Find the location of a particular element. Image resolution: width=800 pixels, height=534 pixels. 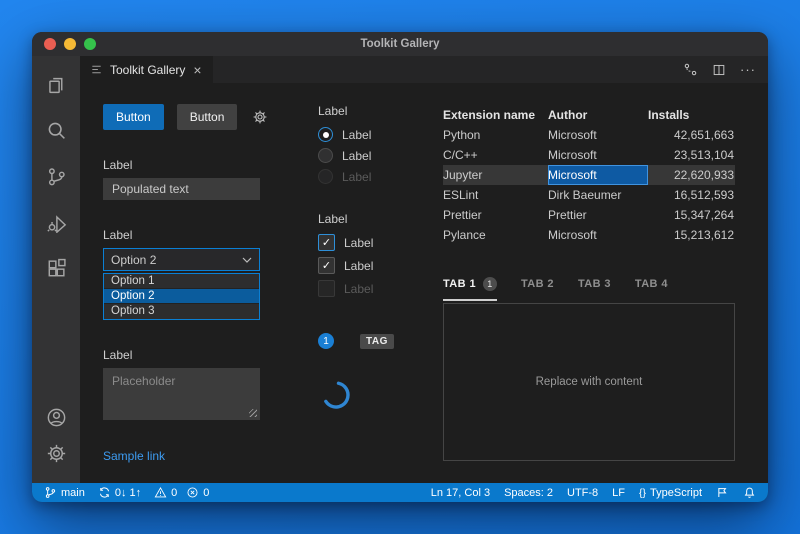

search-icon is located at coordinates (56, 130).